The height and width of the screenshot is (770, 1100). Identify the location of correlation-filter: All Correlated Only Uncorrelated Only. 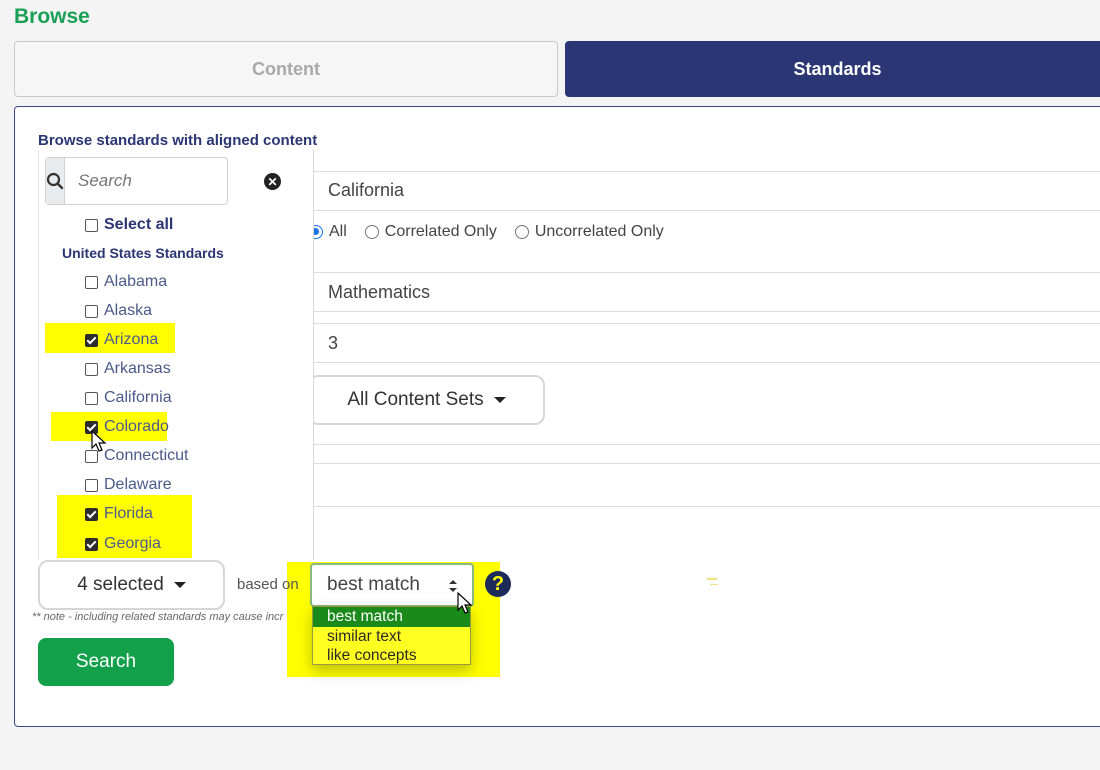
(495, 232).